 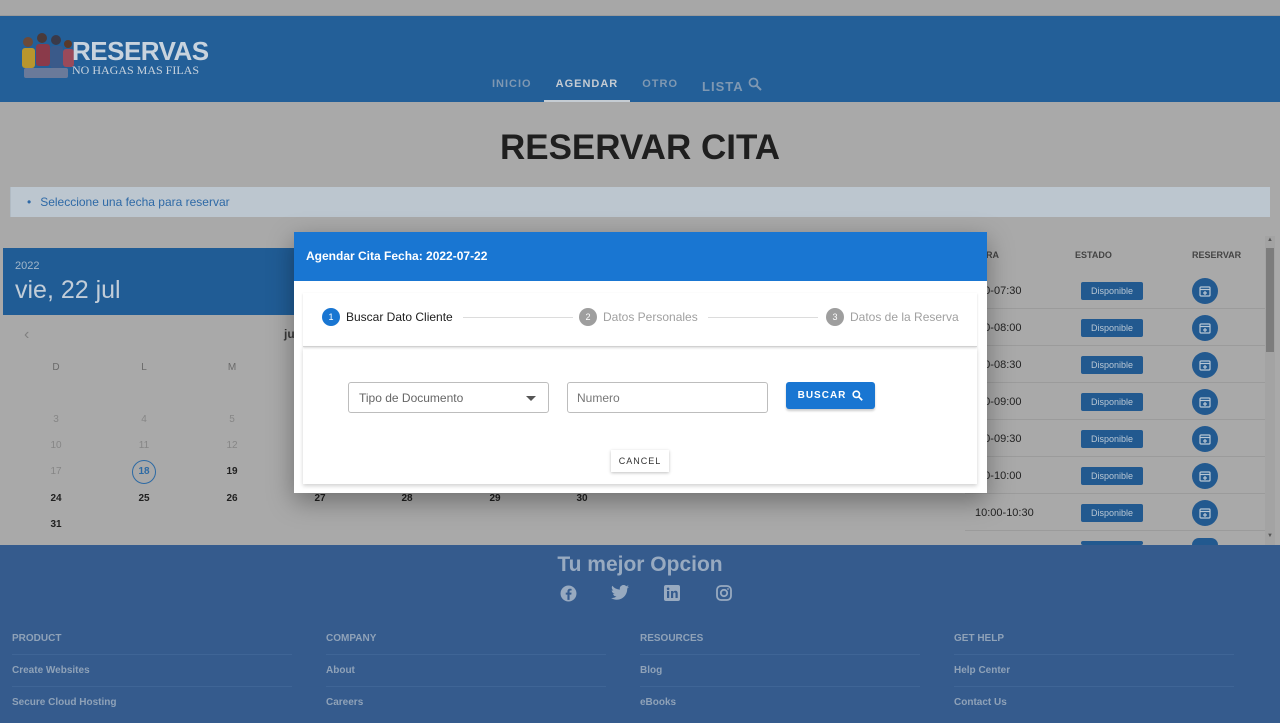 What do you see at coordinates (56, 419) in the screenshot?
I see `calendar-day: 3` at bounding box center [56, 419].